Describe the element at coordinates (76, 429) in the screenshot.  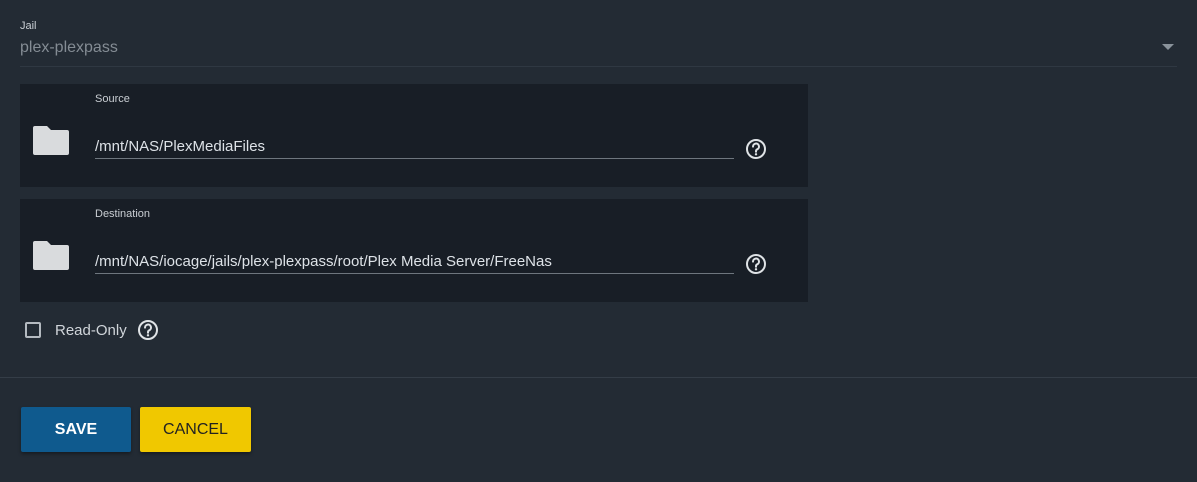
I see `save-button: SAVE` at that location.